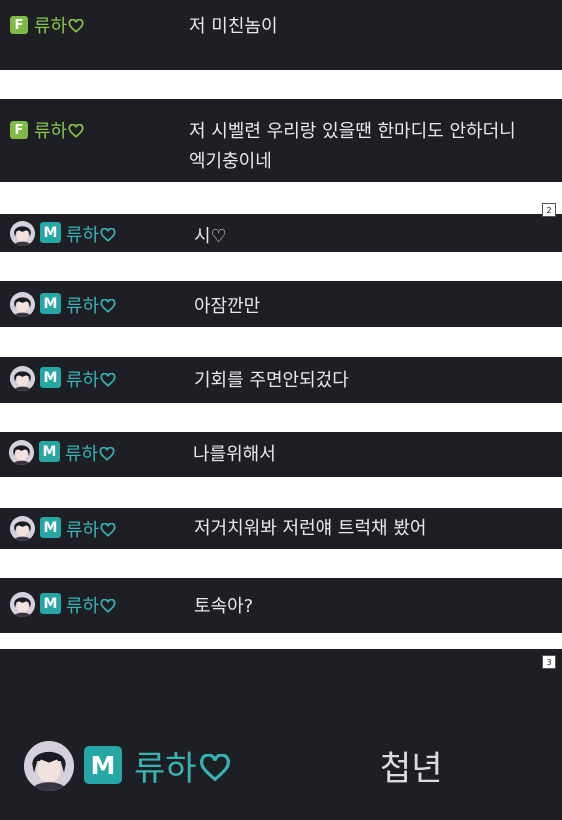 The height and width of the screenshot is (820, 562). Describe the element at coordinates (281, 233) in the screenshot. I see `chat-message: M 류하 시♡` at that location.